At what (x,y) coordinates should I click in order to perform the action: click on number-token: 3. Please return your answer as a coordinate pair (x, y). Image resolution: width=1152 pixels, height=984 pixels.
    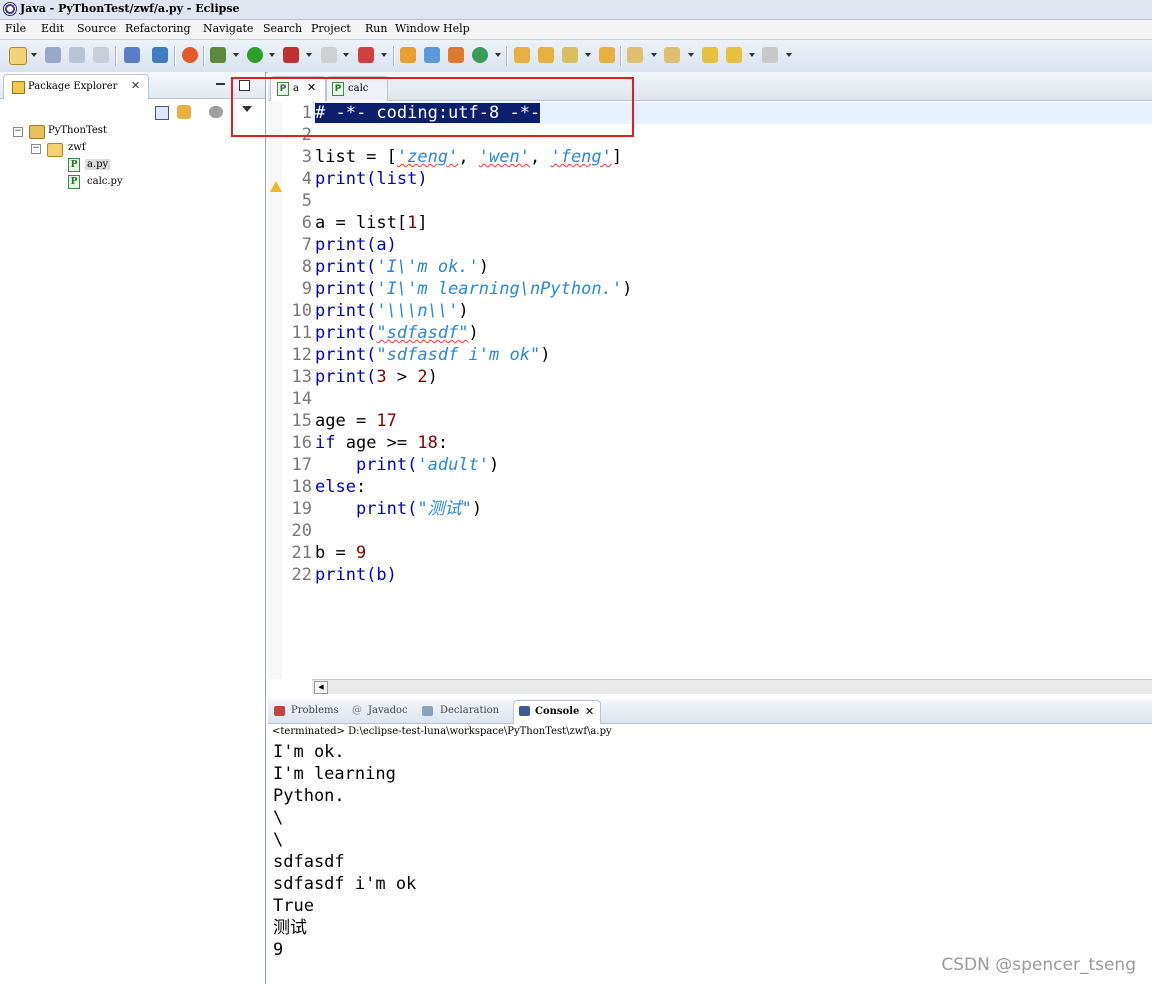
    Looking at the image, I should click on (381, 377).